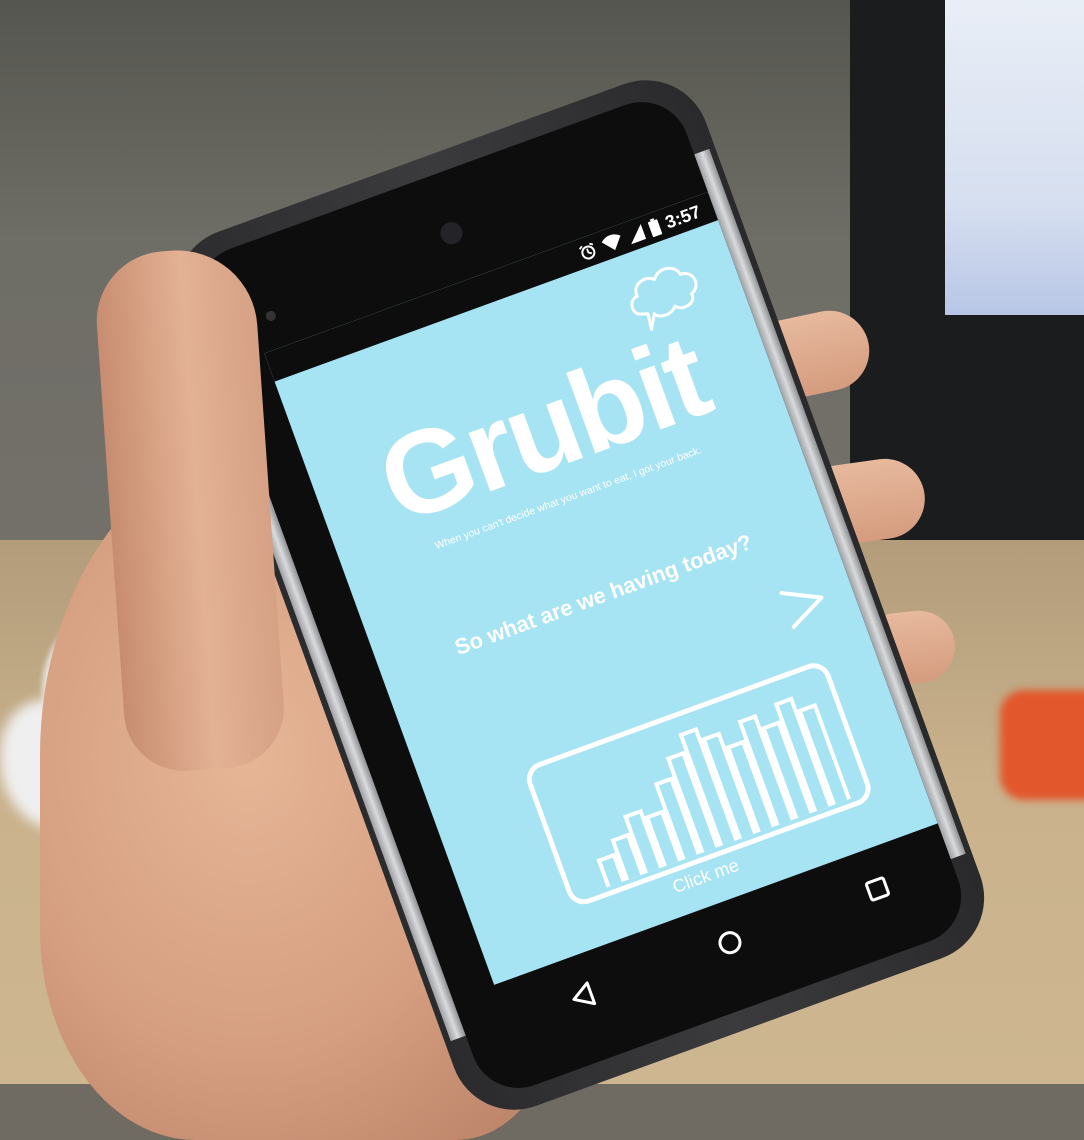 The width and height of the screenshot is (1084, 1140). Describe the element at coordinates (636, 234) in the screenshot. I see `signal-icon` at that location.